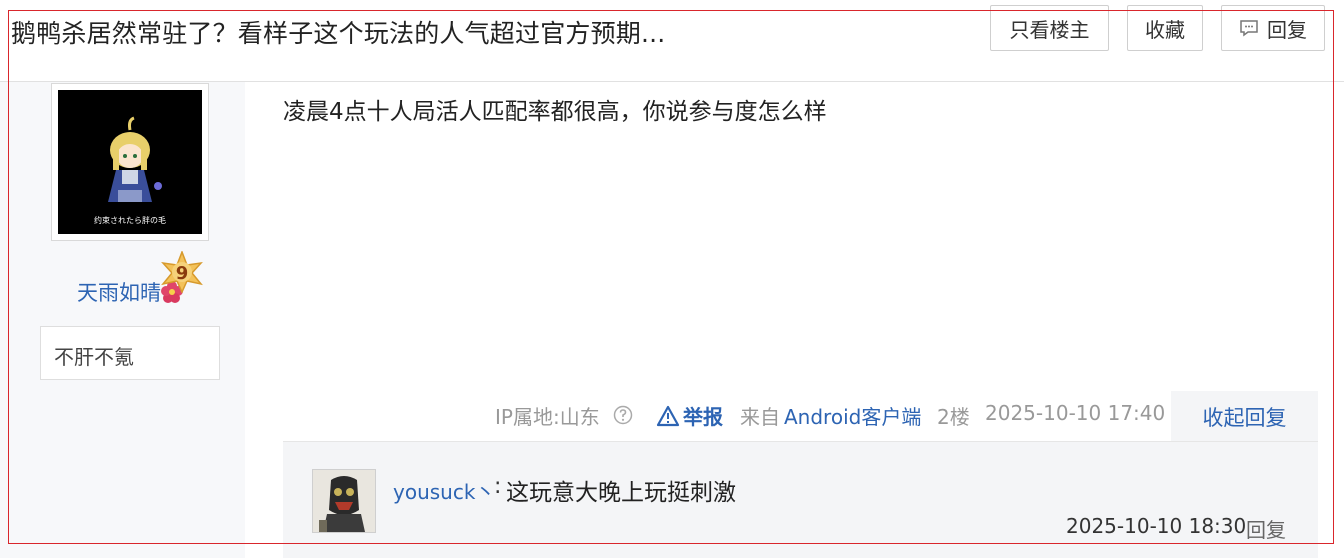 The height and width of the screenshot is (558, 1344). Describe the element at coordinates (621, 493) in the screenshot. I see `reply-text: 这玩意大晚上玩挺刺激` at that location.